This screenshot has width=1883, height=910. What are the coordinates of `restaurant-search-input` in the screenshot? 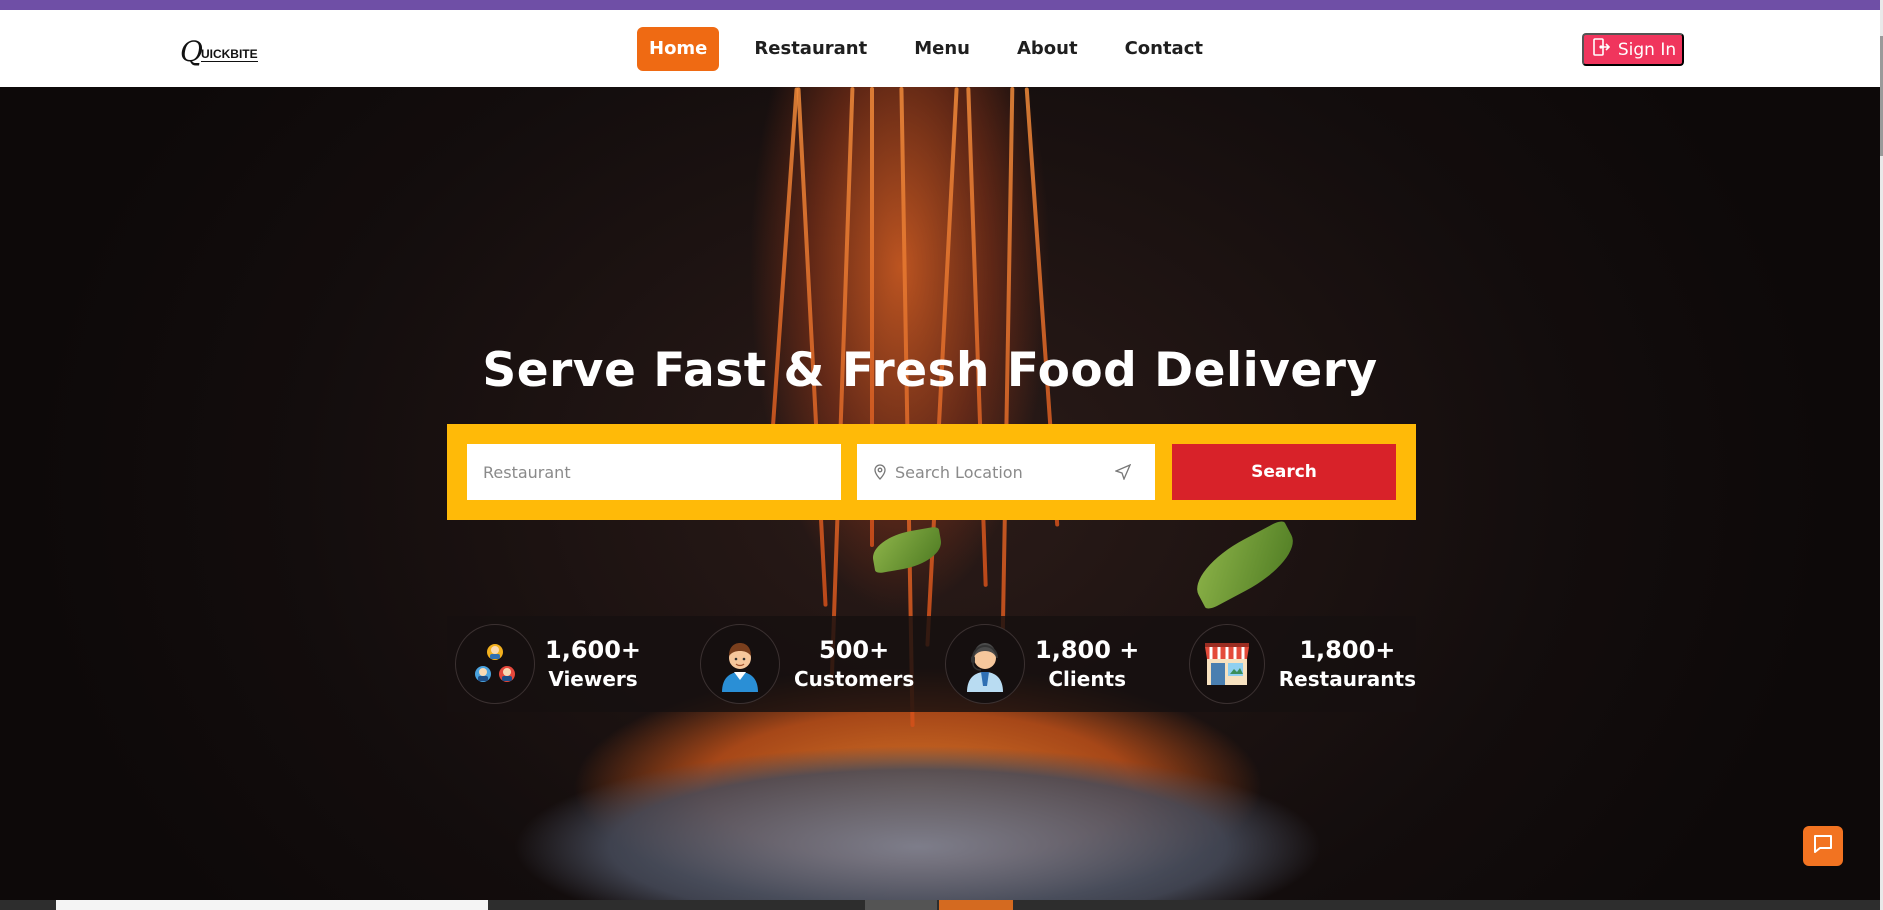 It's located at (654, 472).